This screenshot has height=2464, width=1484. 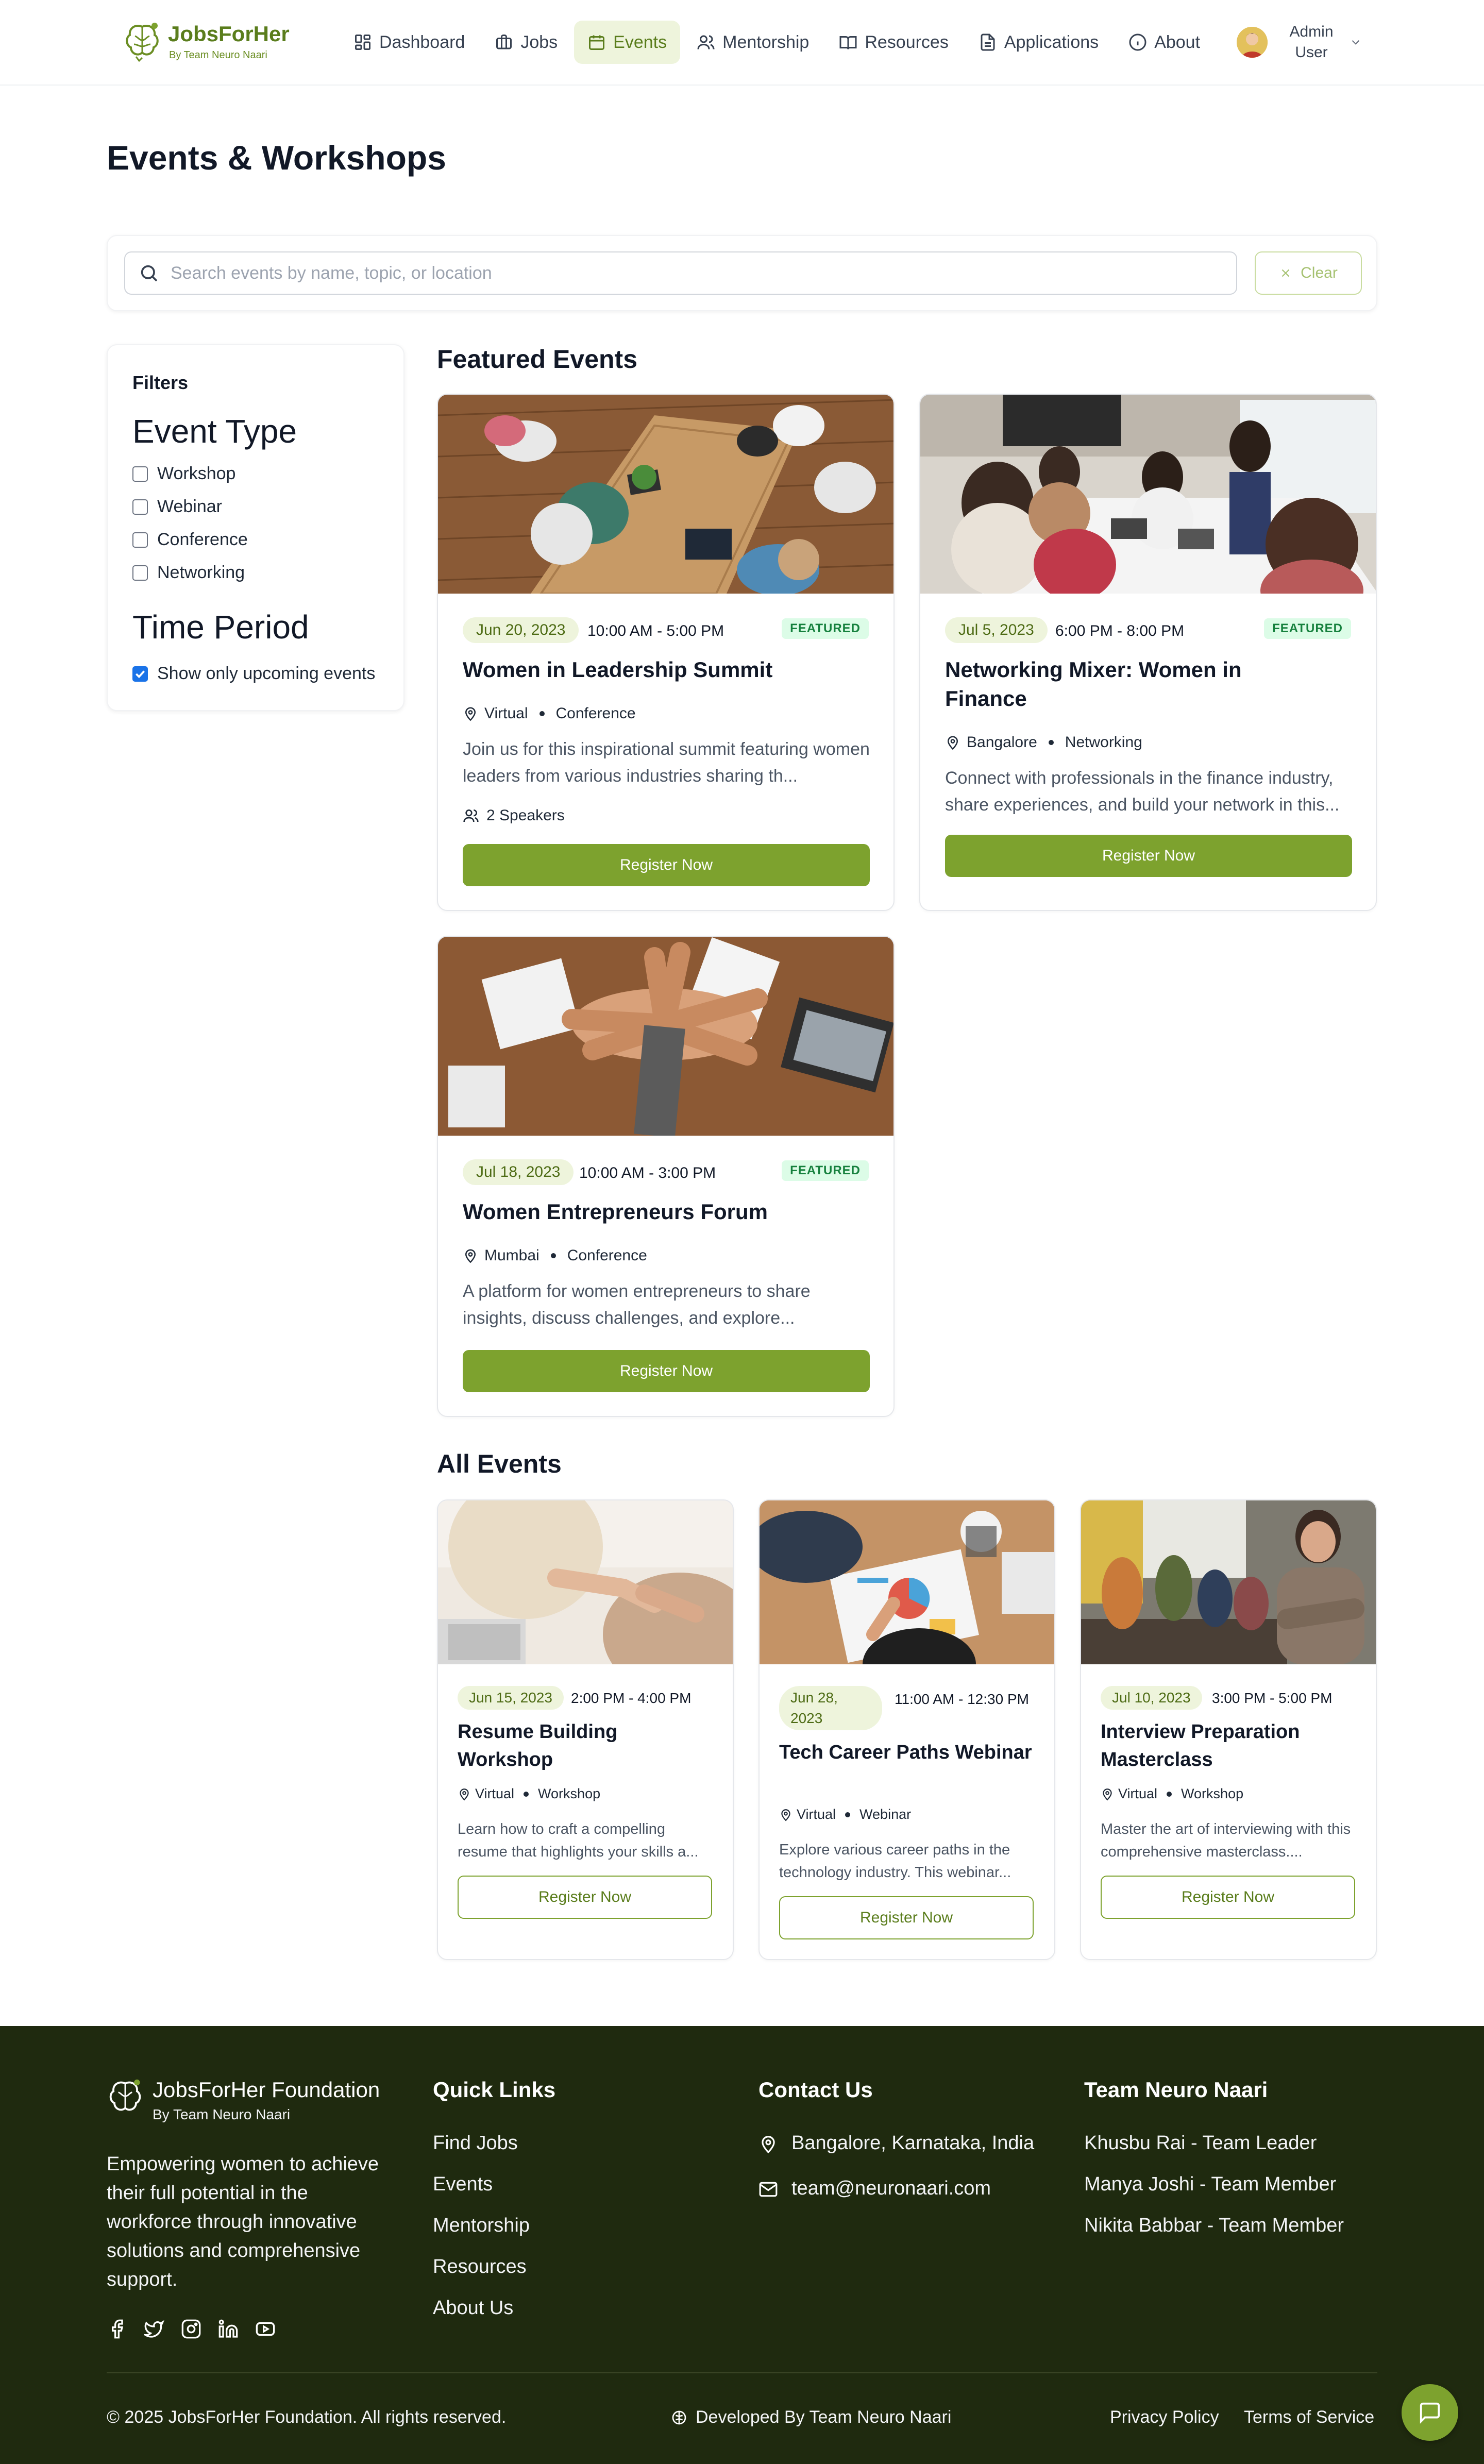 What do you see at coordinates (893, 42) in the screenshot?
I see `nav-resources: Resources` at bounding box center [893, 42].